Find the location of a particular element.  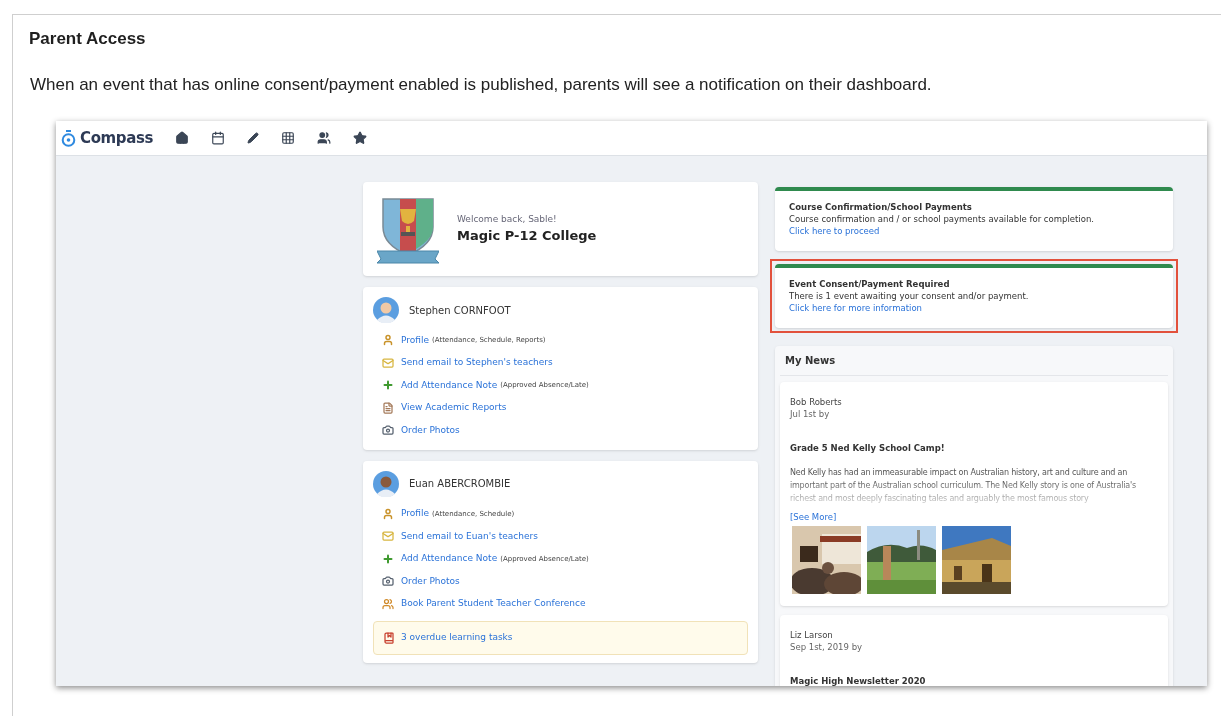

brand-name: Compass is located at coordinates (117, 138).